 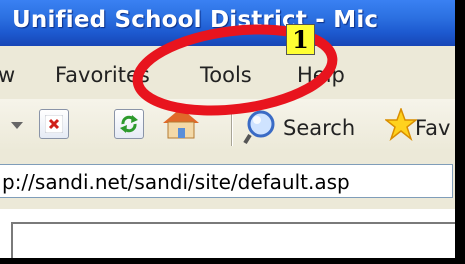 What do you see at coordinates (300, 39) in the screenshot?
I see `step-number-badge: 1` at bounding box center [300, 39].